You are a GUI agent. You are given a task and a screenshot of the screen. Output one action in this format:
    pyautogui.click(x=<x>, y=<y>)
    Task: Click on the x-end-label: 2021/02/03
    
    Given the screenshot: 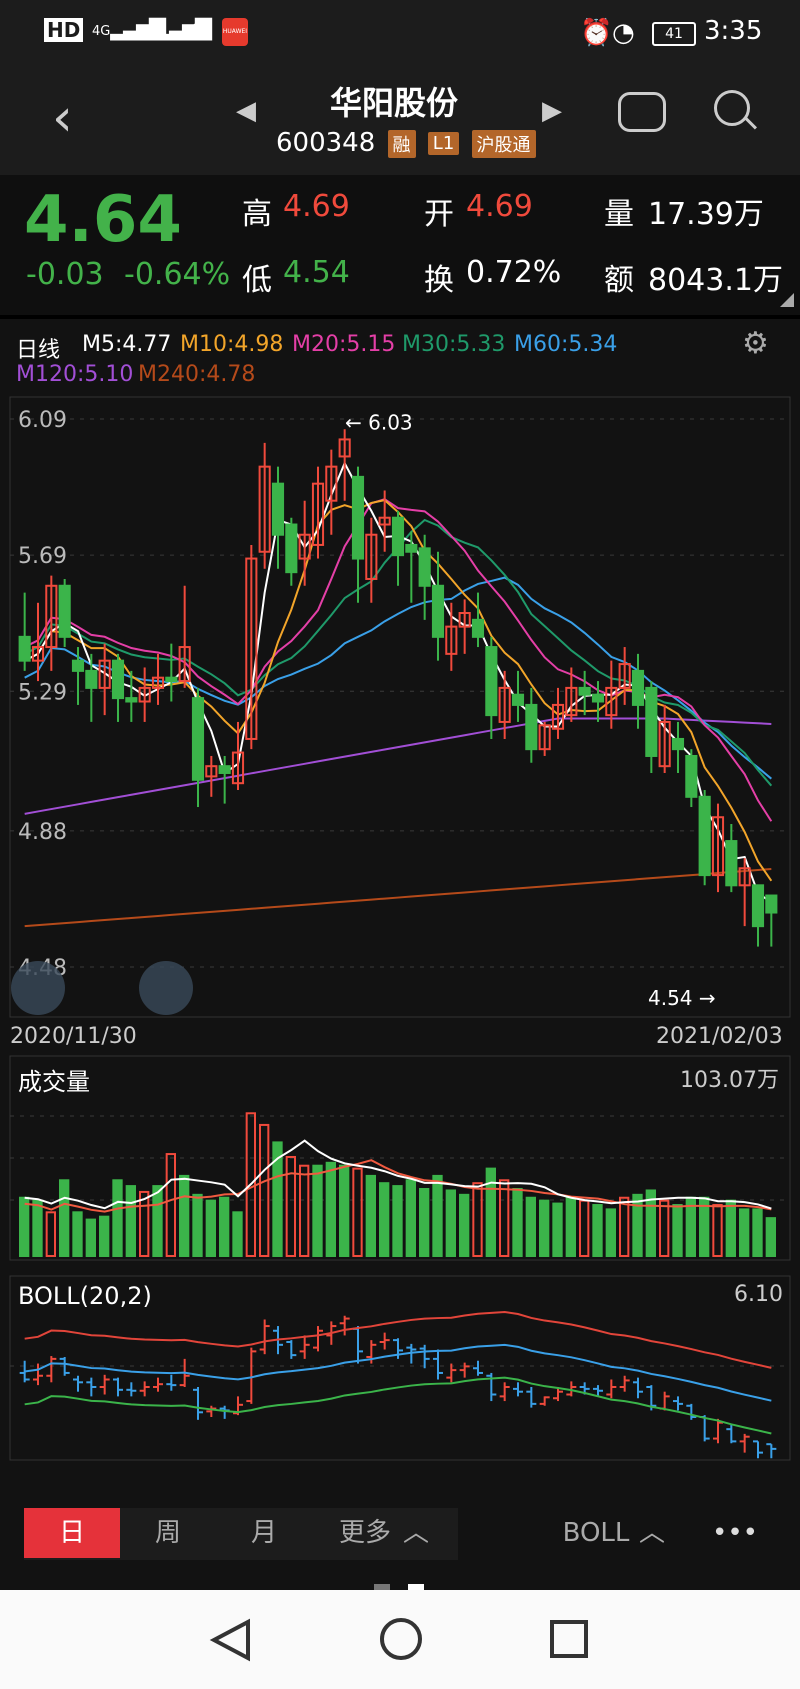 What is the action you would take?
    pyautogui.click(x=719, y=1036)
    